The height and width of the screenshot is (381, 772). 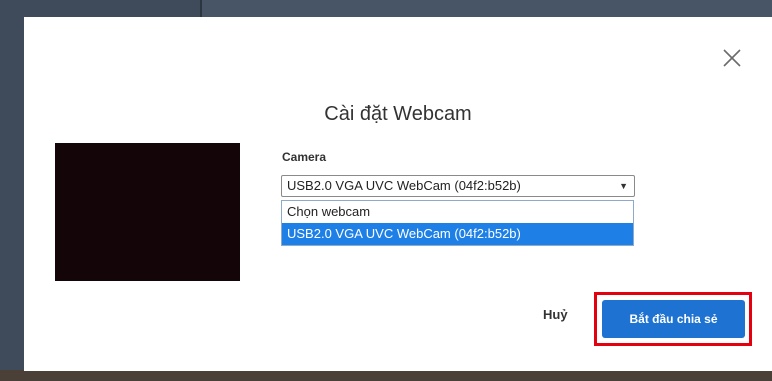 I want to click on cancel-button: Huỷ, so click(x=555, y=314).